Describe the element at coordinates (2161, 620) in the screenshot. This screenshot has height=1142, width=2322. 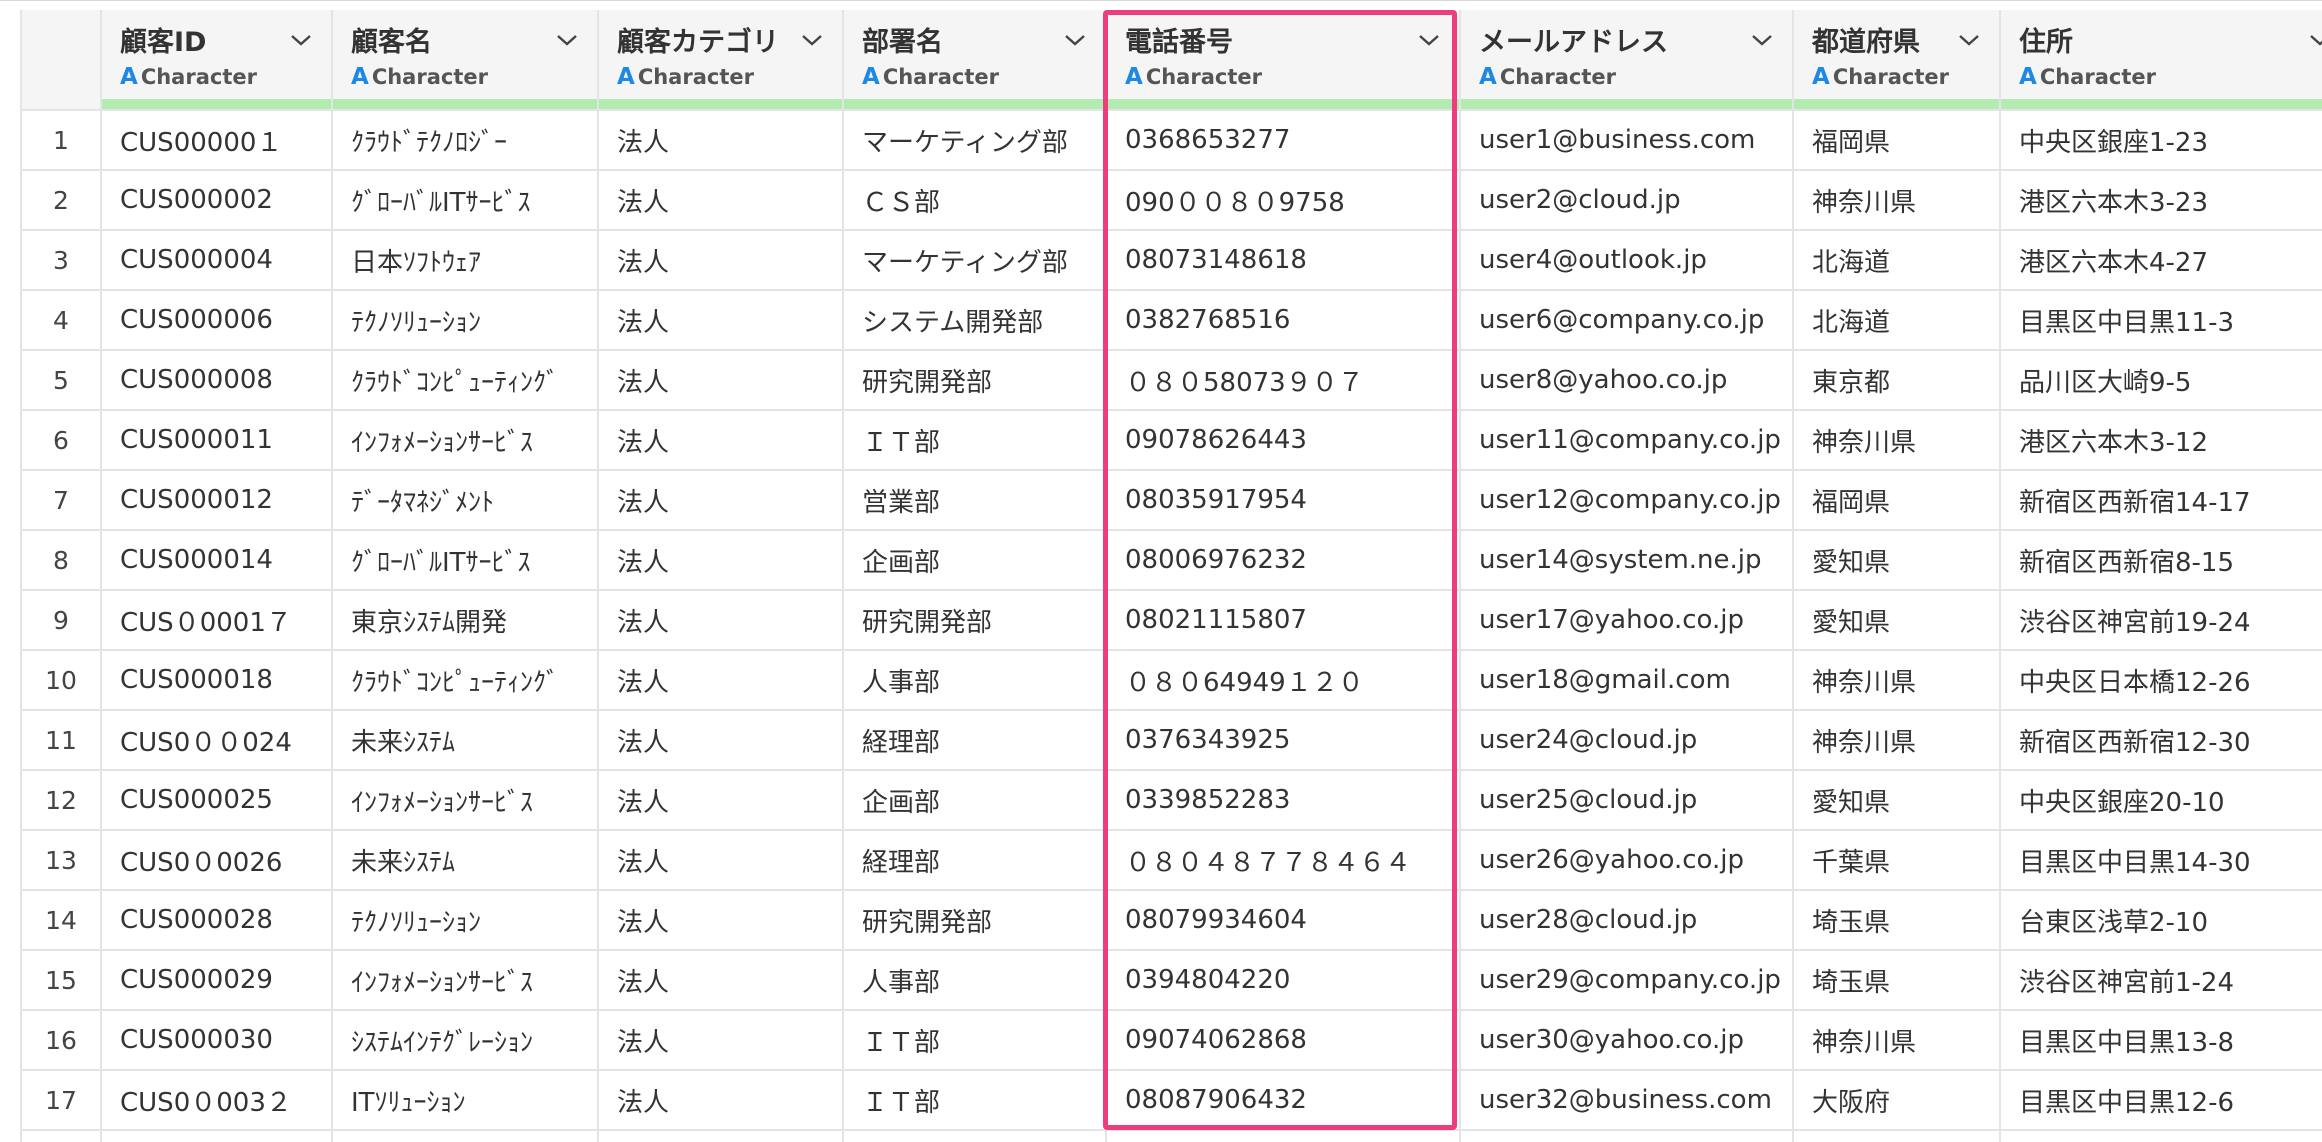
I see `table-cell: 渋谷区神宮前19-24` at that location.